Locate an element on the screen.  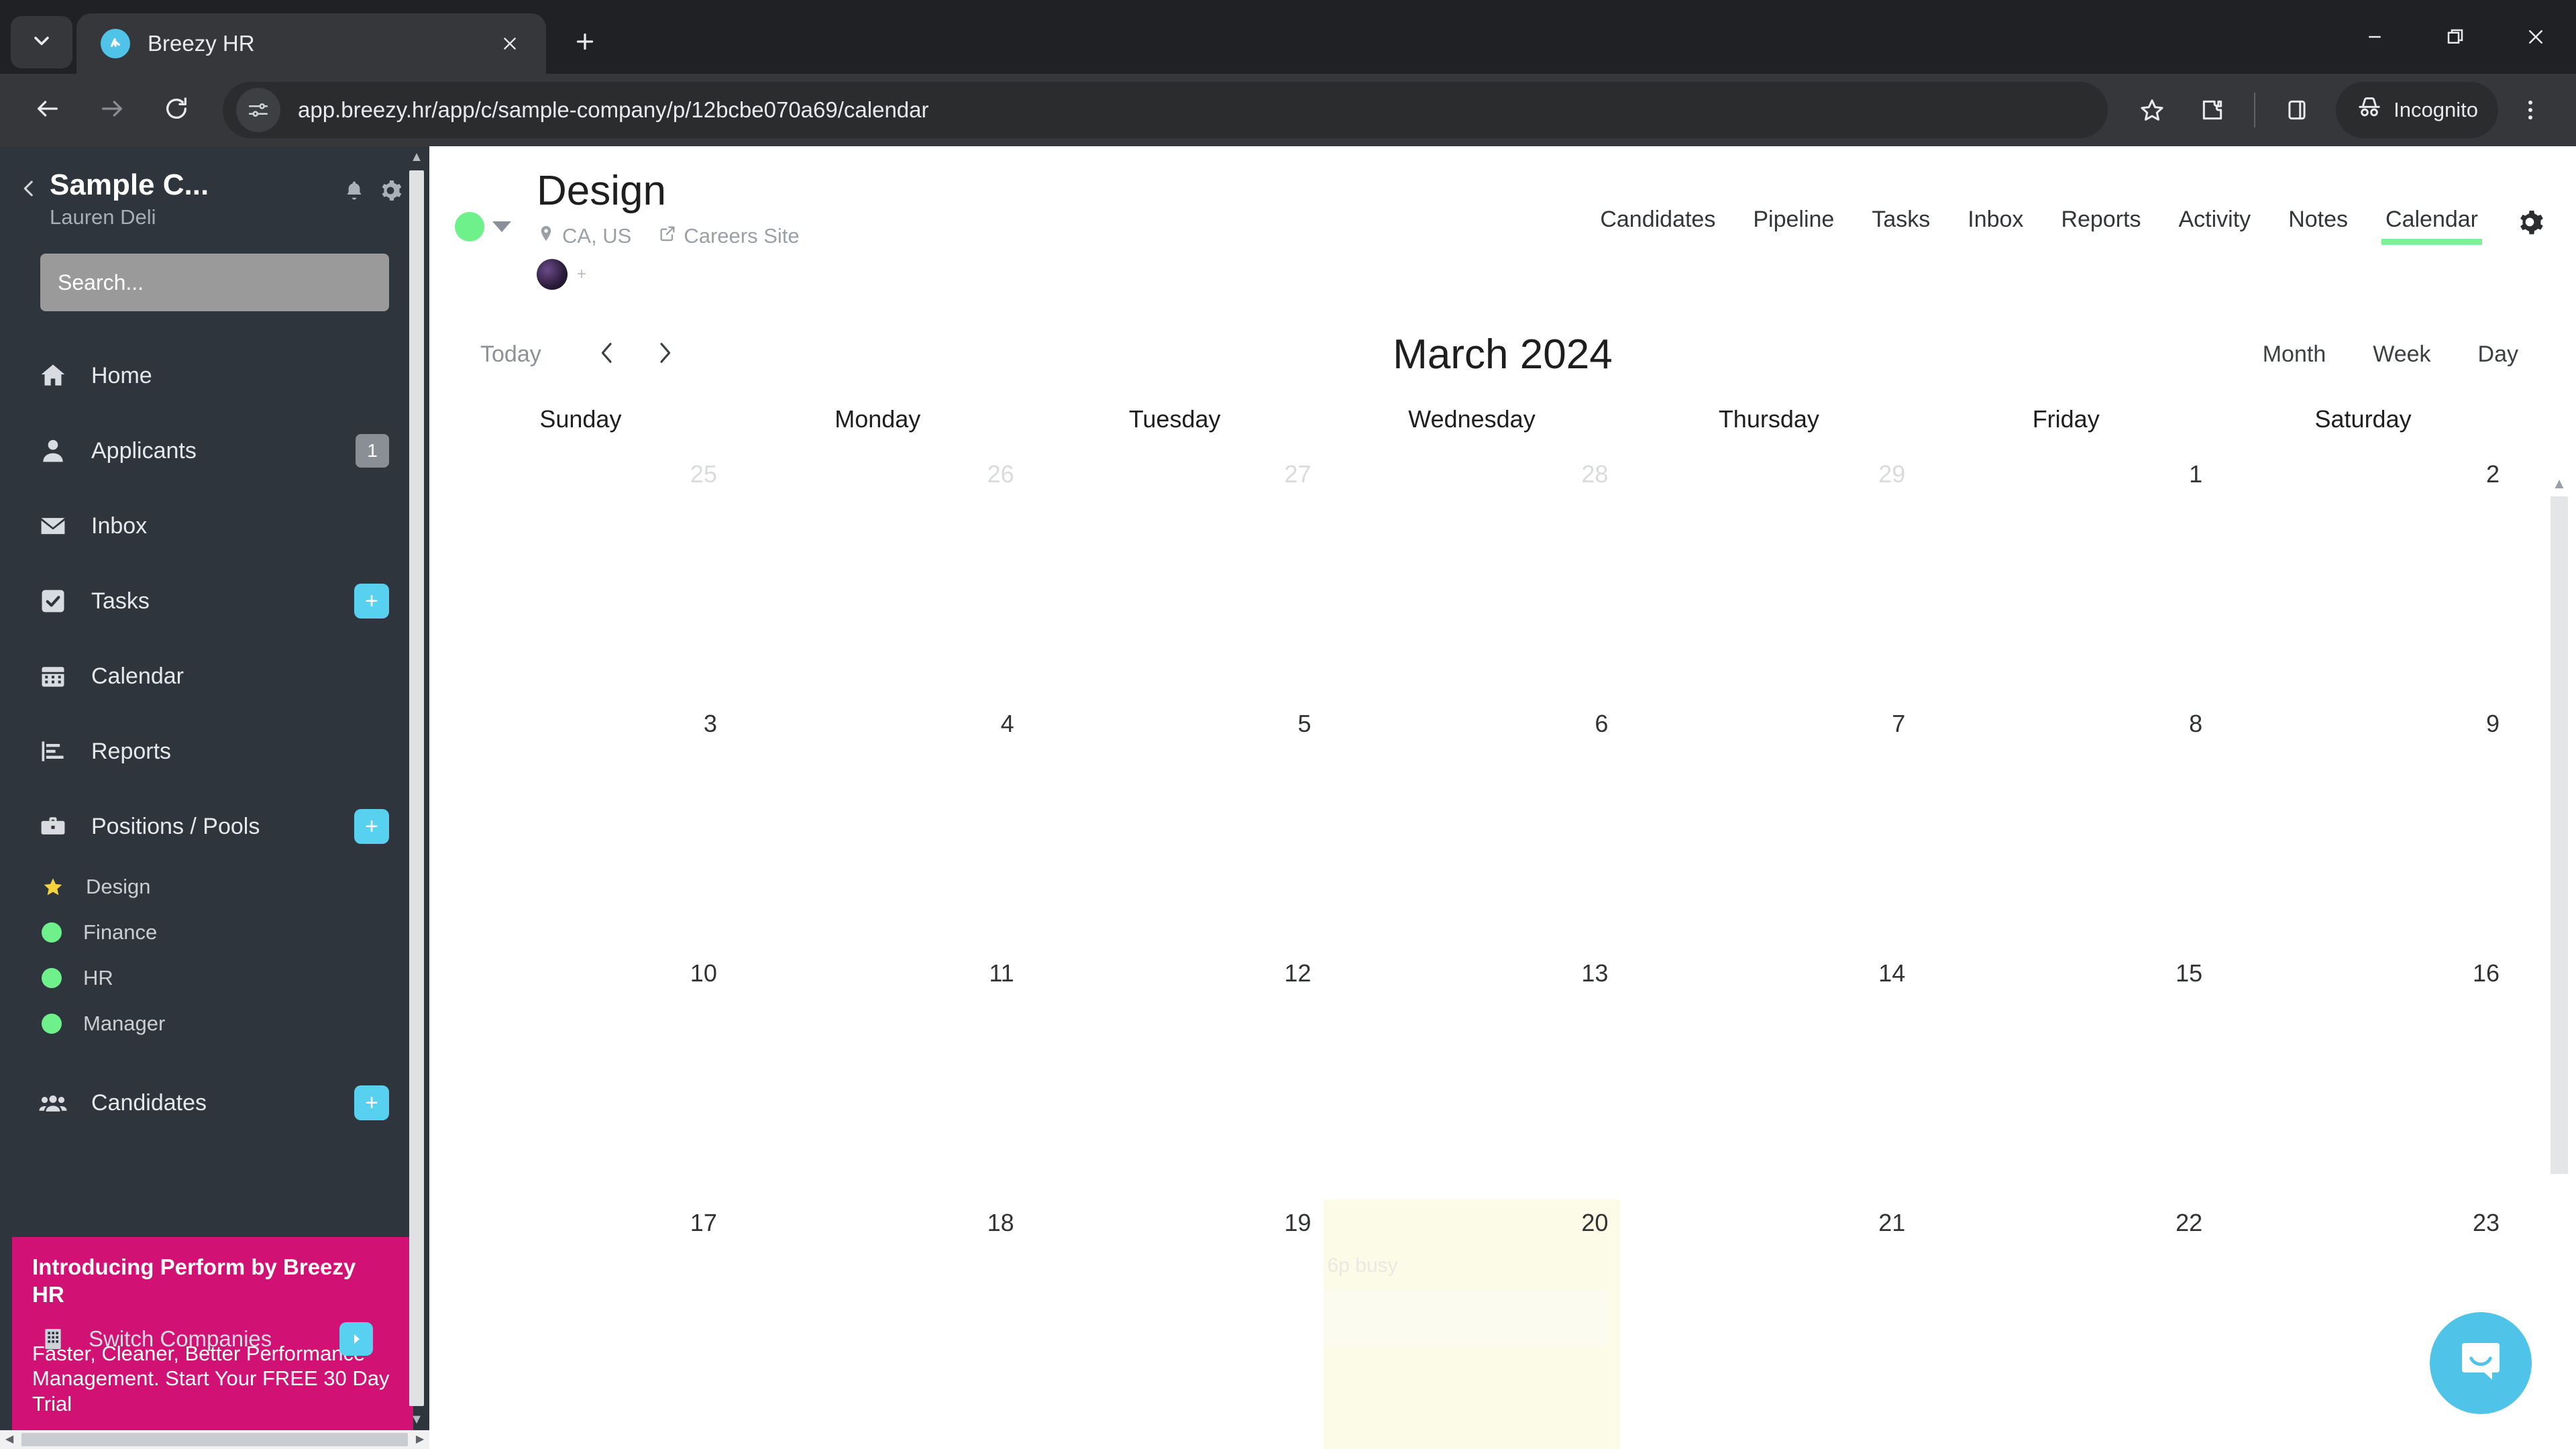
today-button: Today is located at coordinates (510, 354).